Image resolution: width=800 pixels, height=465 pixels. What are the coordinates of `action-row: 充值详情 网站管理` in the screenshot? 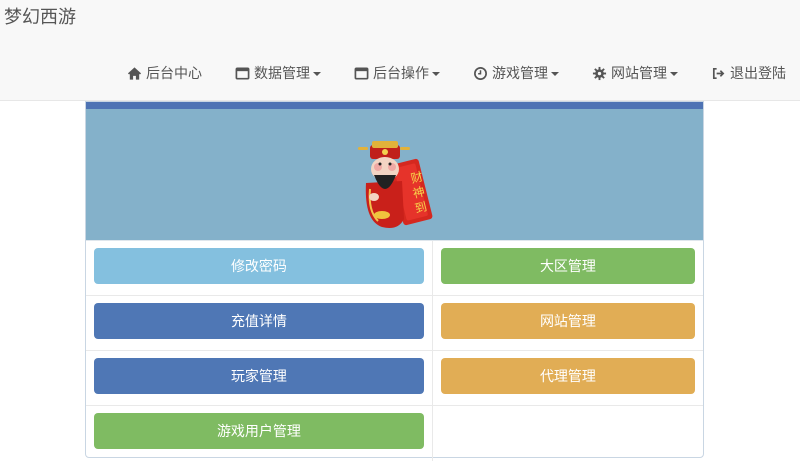 It's located at (394, 323).